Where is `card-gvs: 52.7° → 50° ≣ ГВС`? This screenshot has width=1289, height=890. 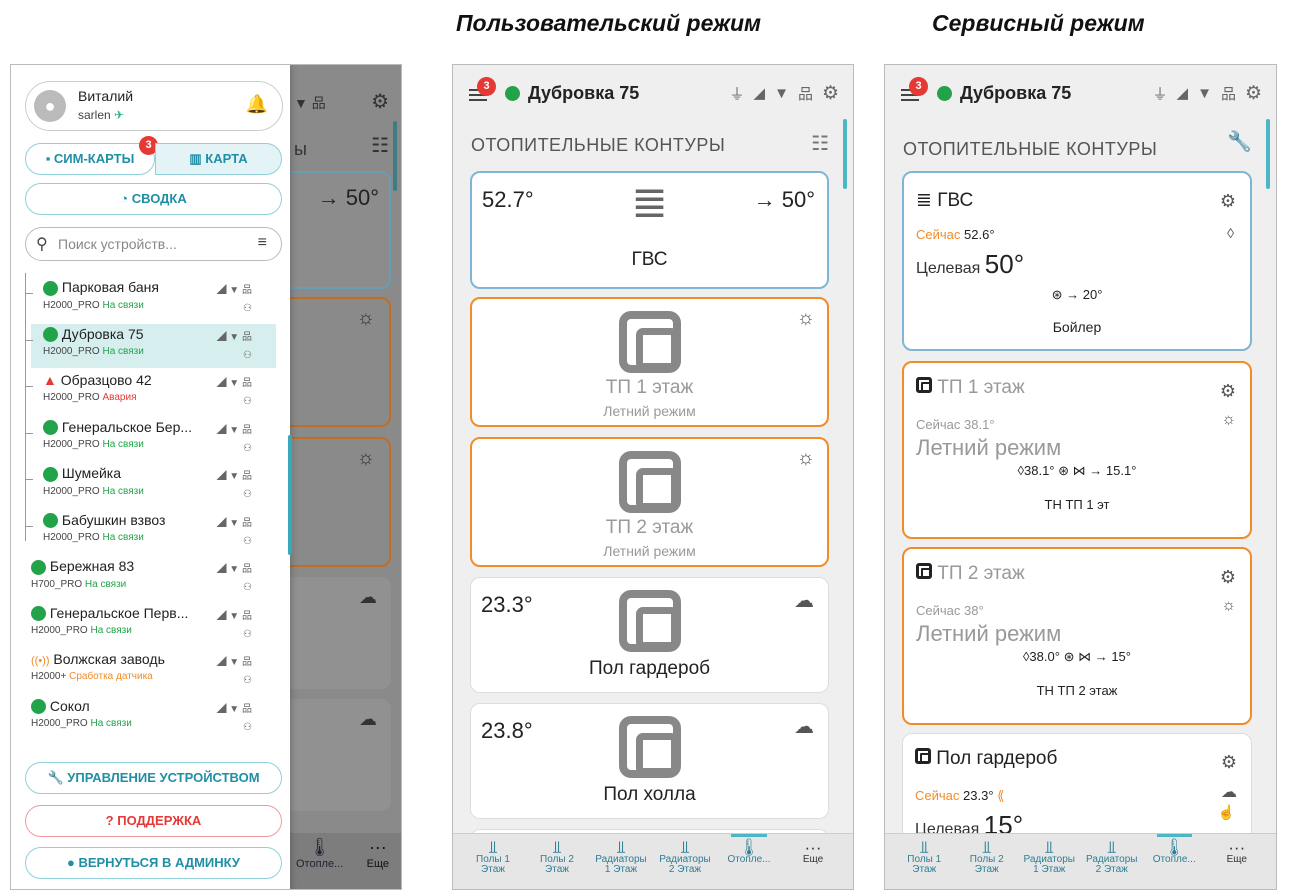
card-gvs: 52.7° → 50° ≣ ГВС is located at coordinates (649, 230).